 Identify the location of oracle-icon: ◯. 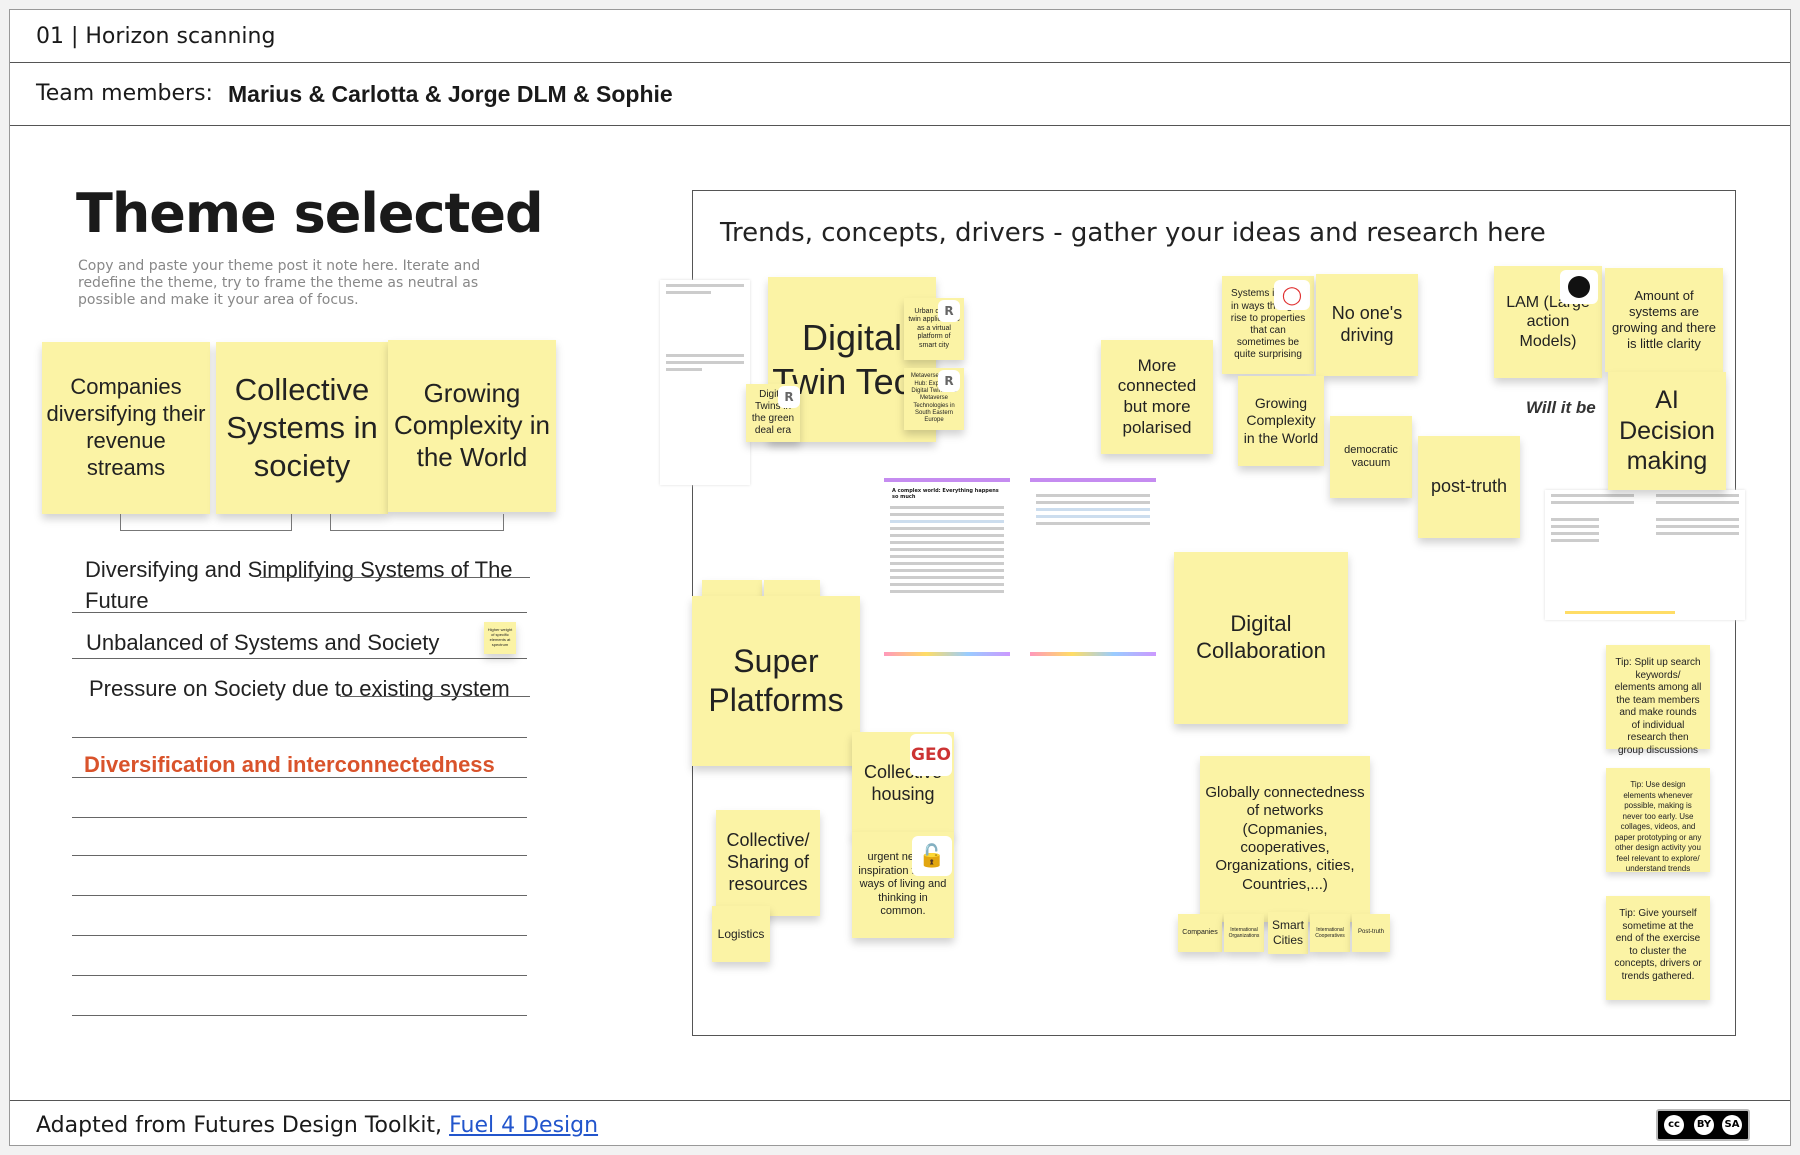
(1292, 295).